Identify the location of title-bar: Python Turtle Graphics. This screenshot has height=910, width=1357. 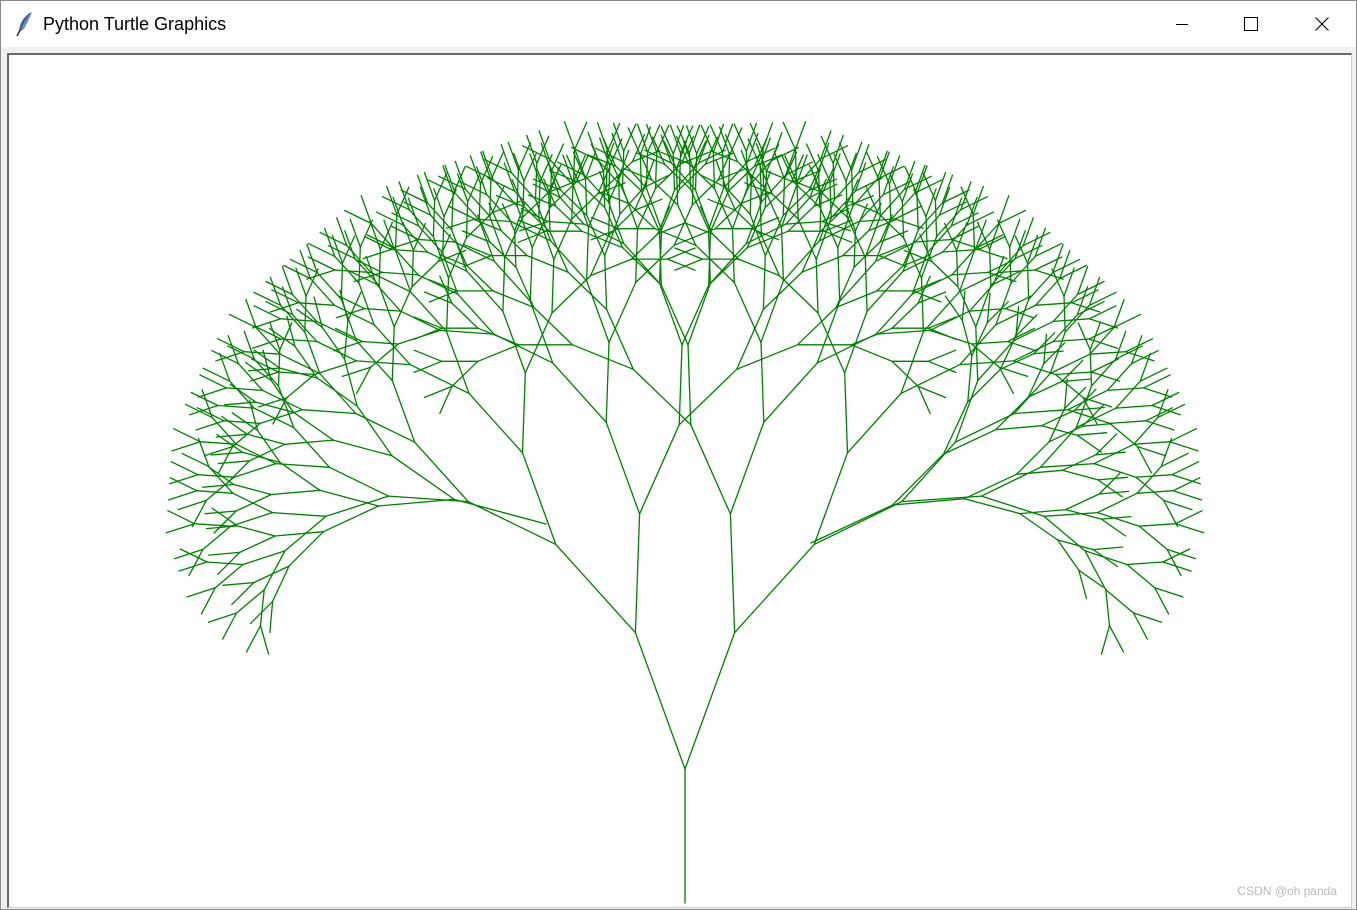
(678, 24).